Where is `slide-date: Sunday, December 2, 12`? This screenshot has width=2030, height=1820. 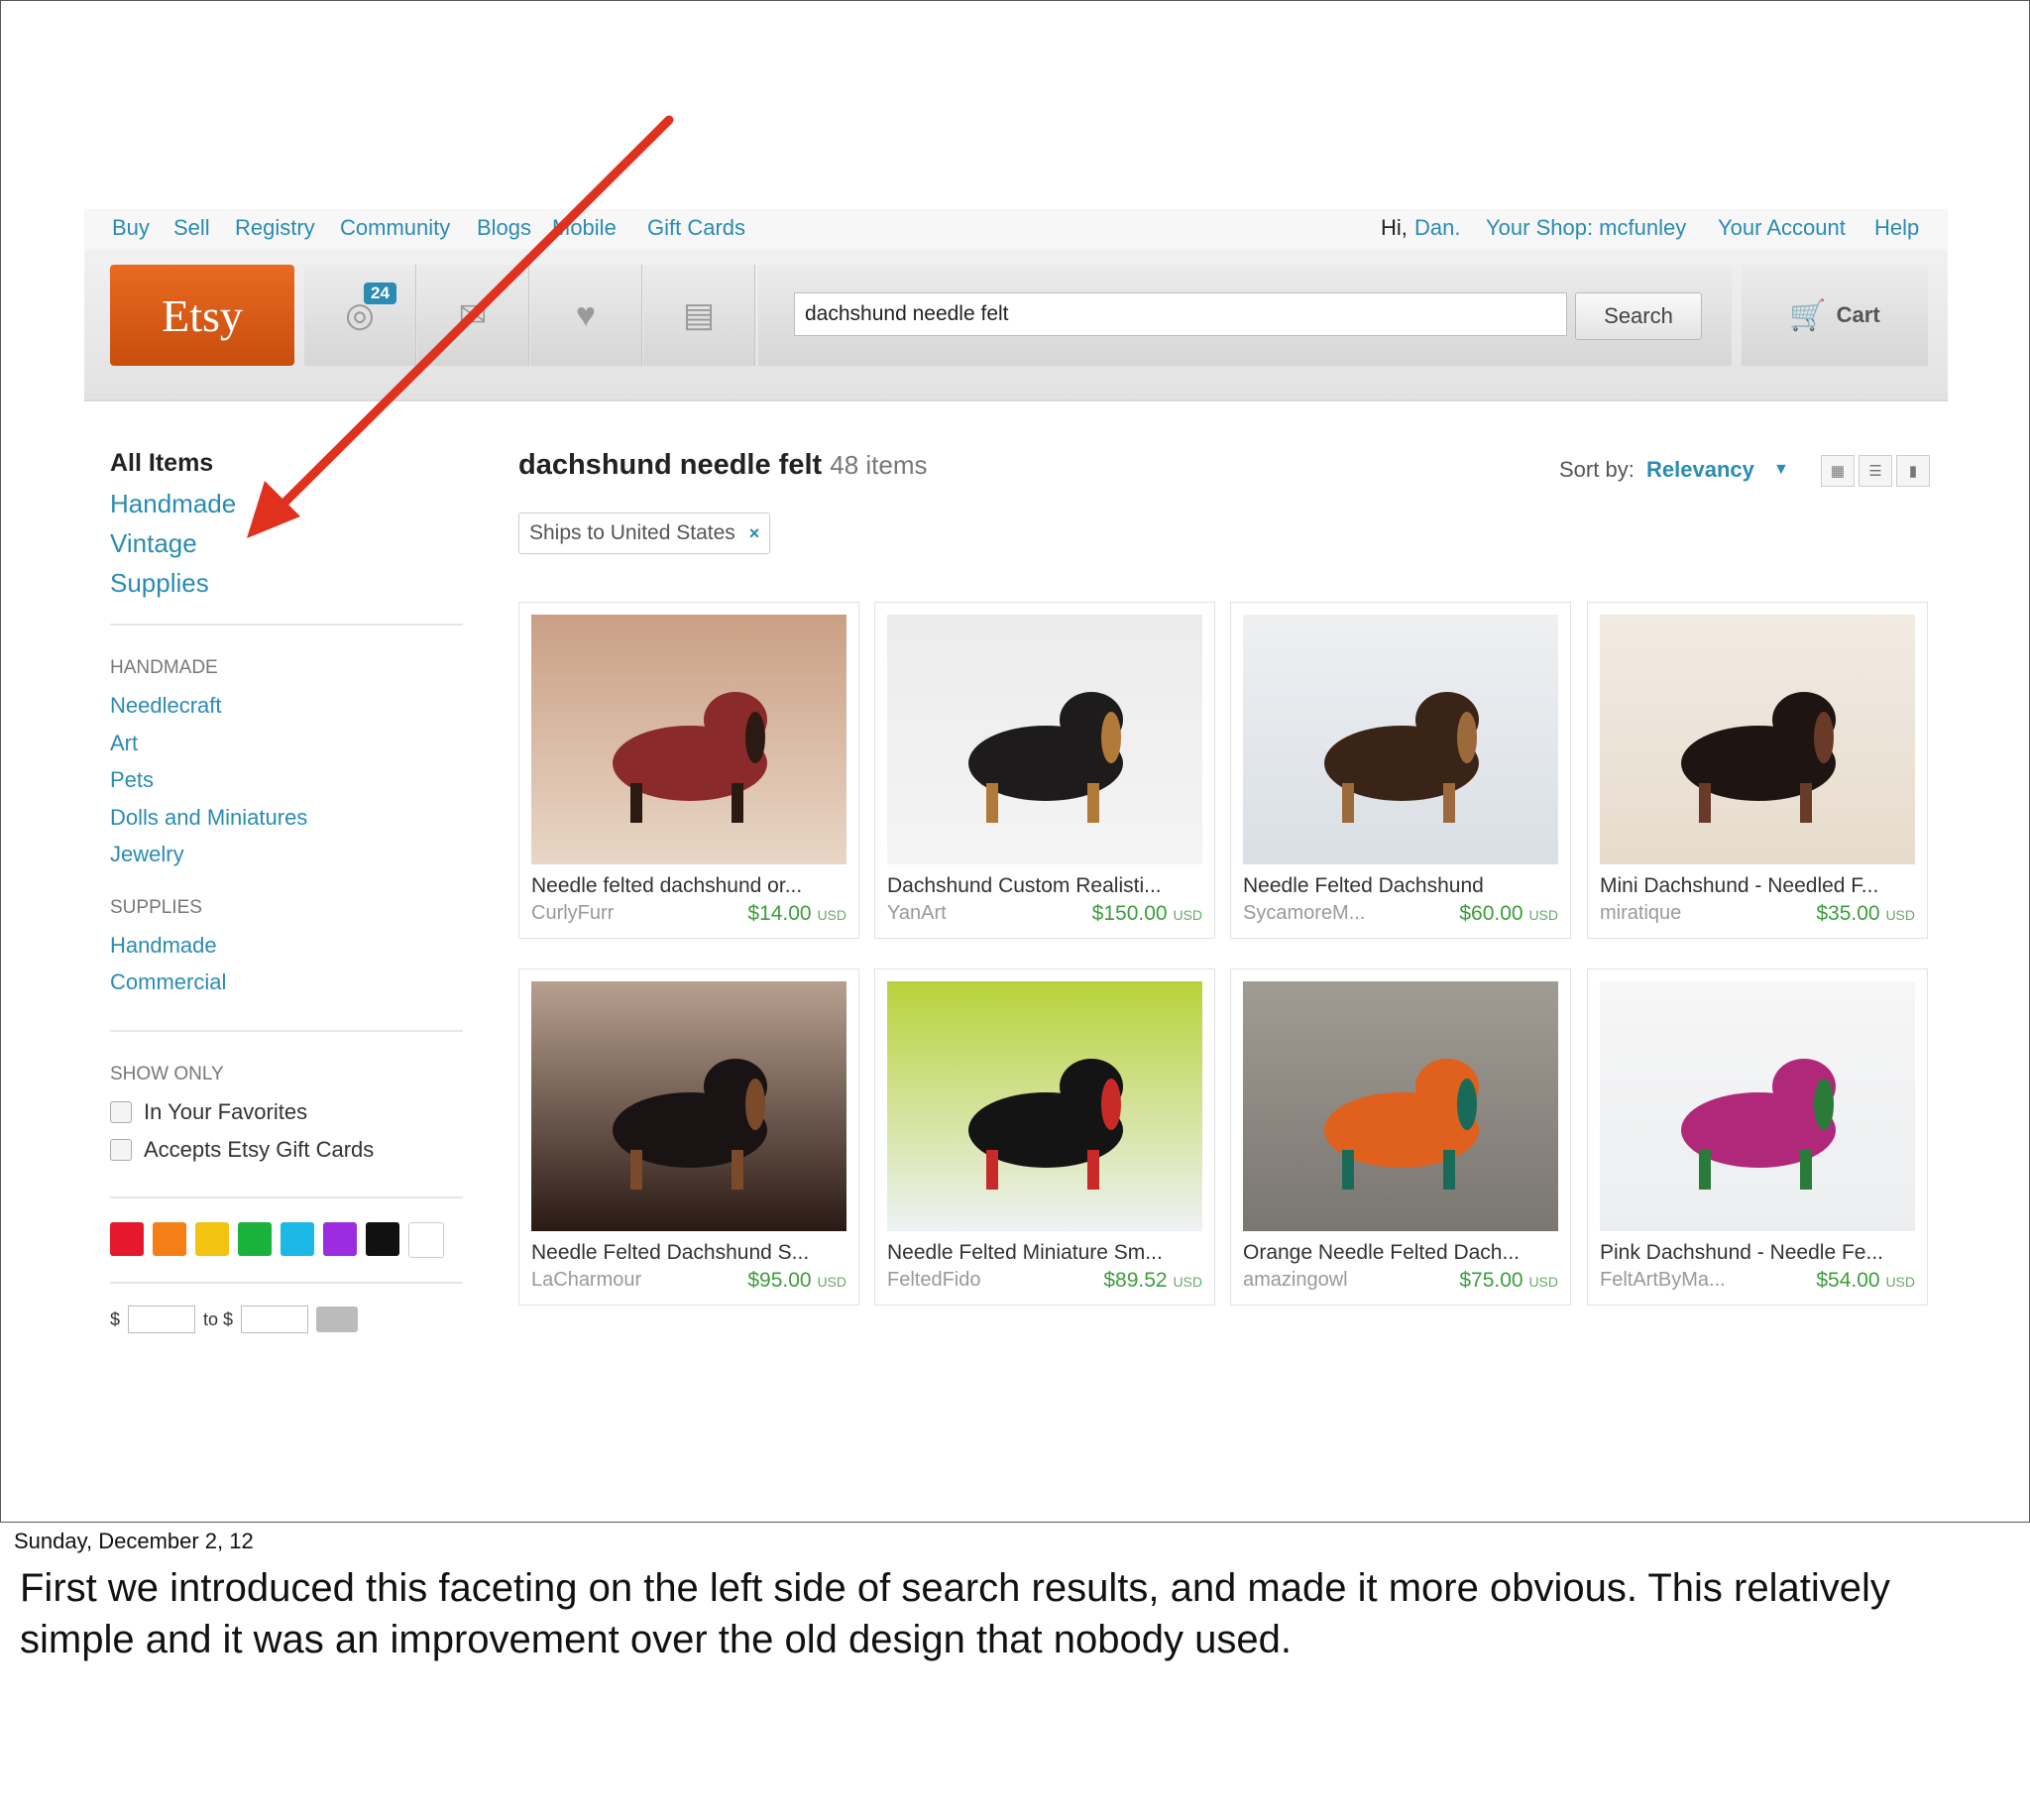
slide-date: Sunday, December 2, 12 is located at coordinates (134, 1541).